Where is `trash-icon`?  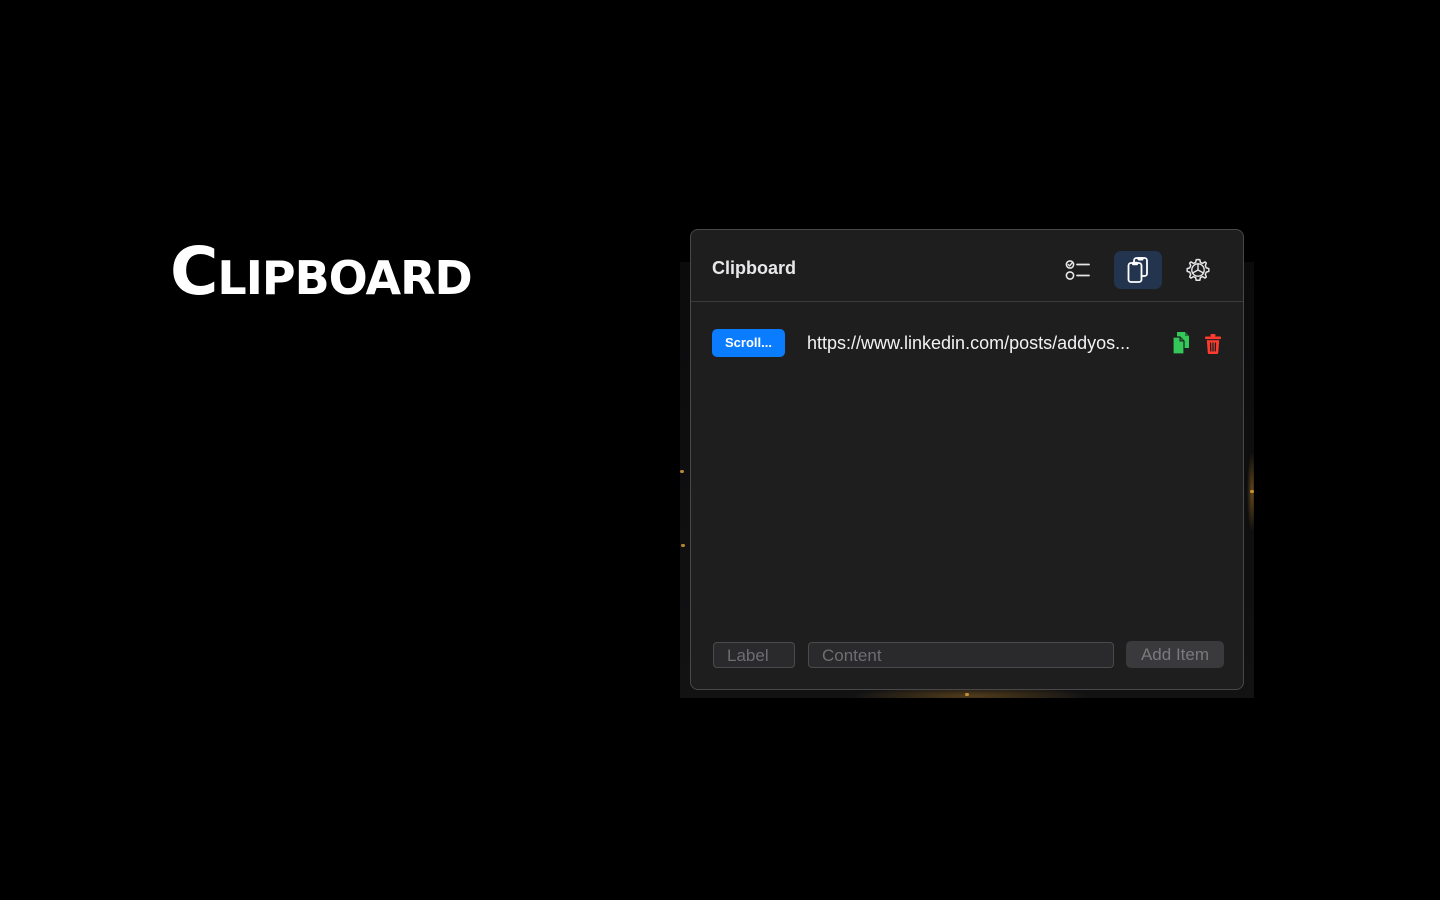 trash-icon is located at coordinates (1213, 344).